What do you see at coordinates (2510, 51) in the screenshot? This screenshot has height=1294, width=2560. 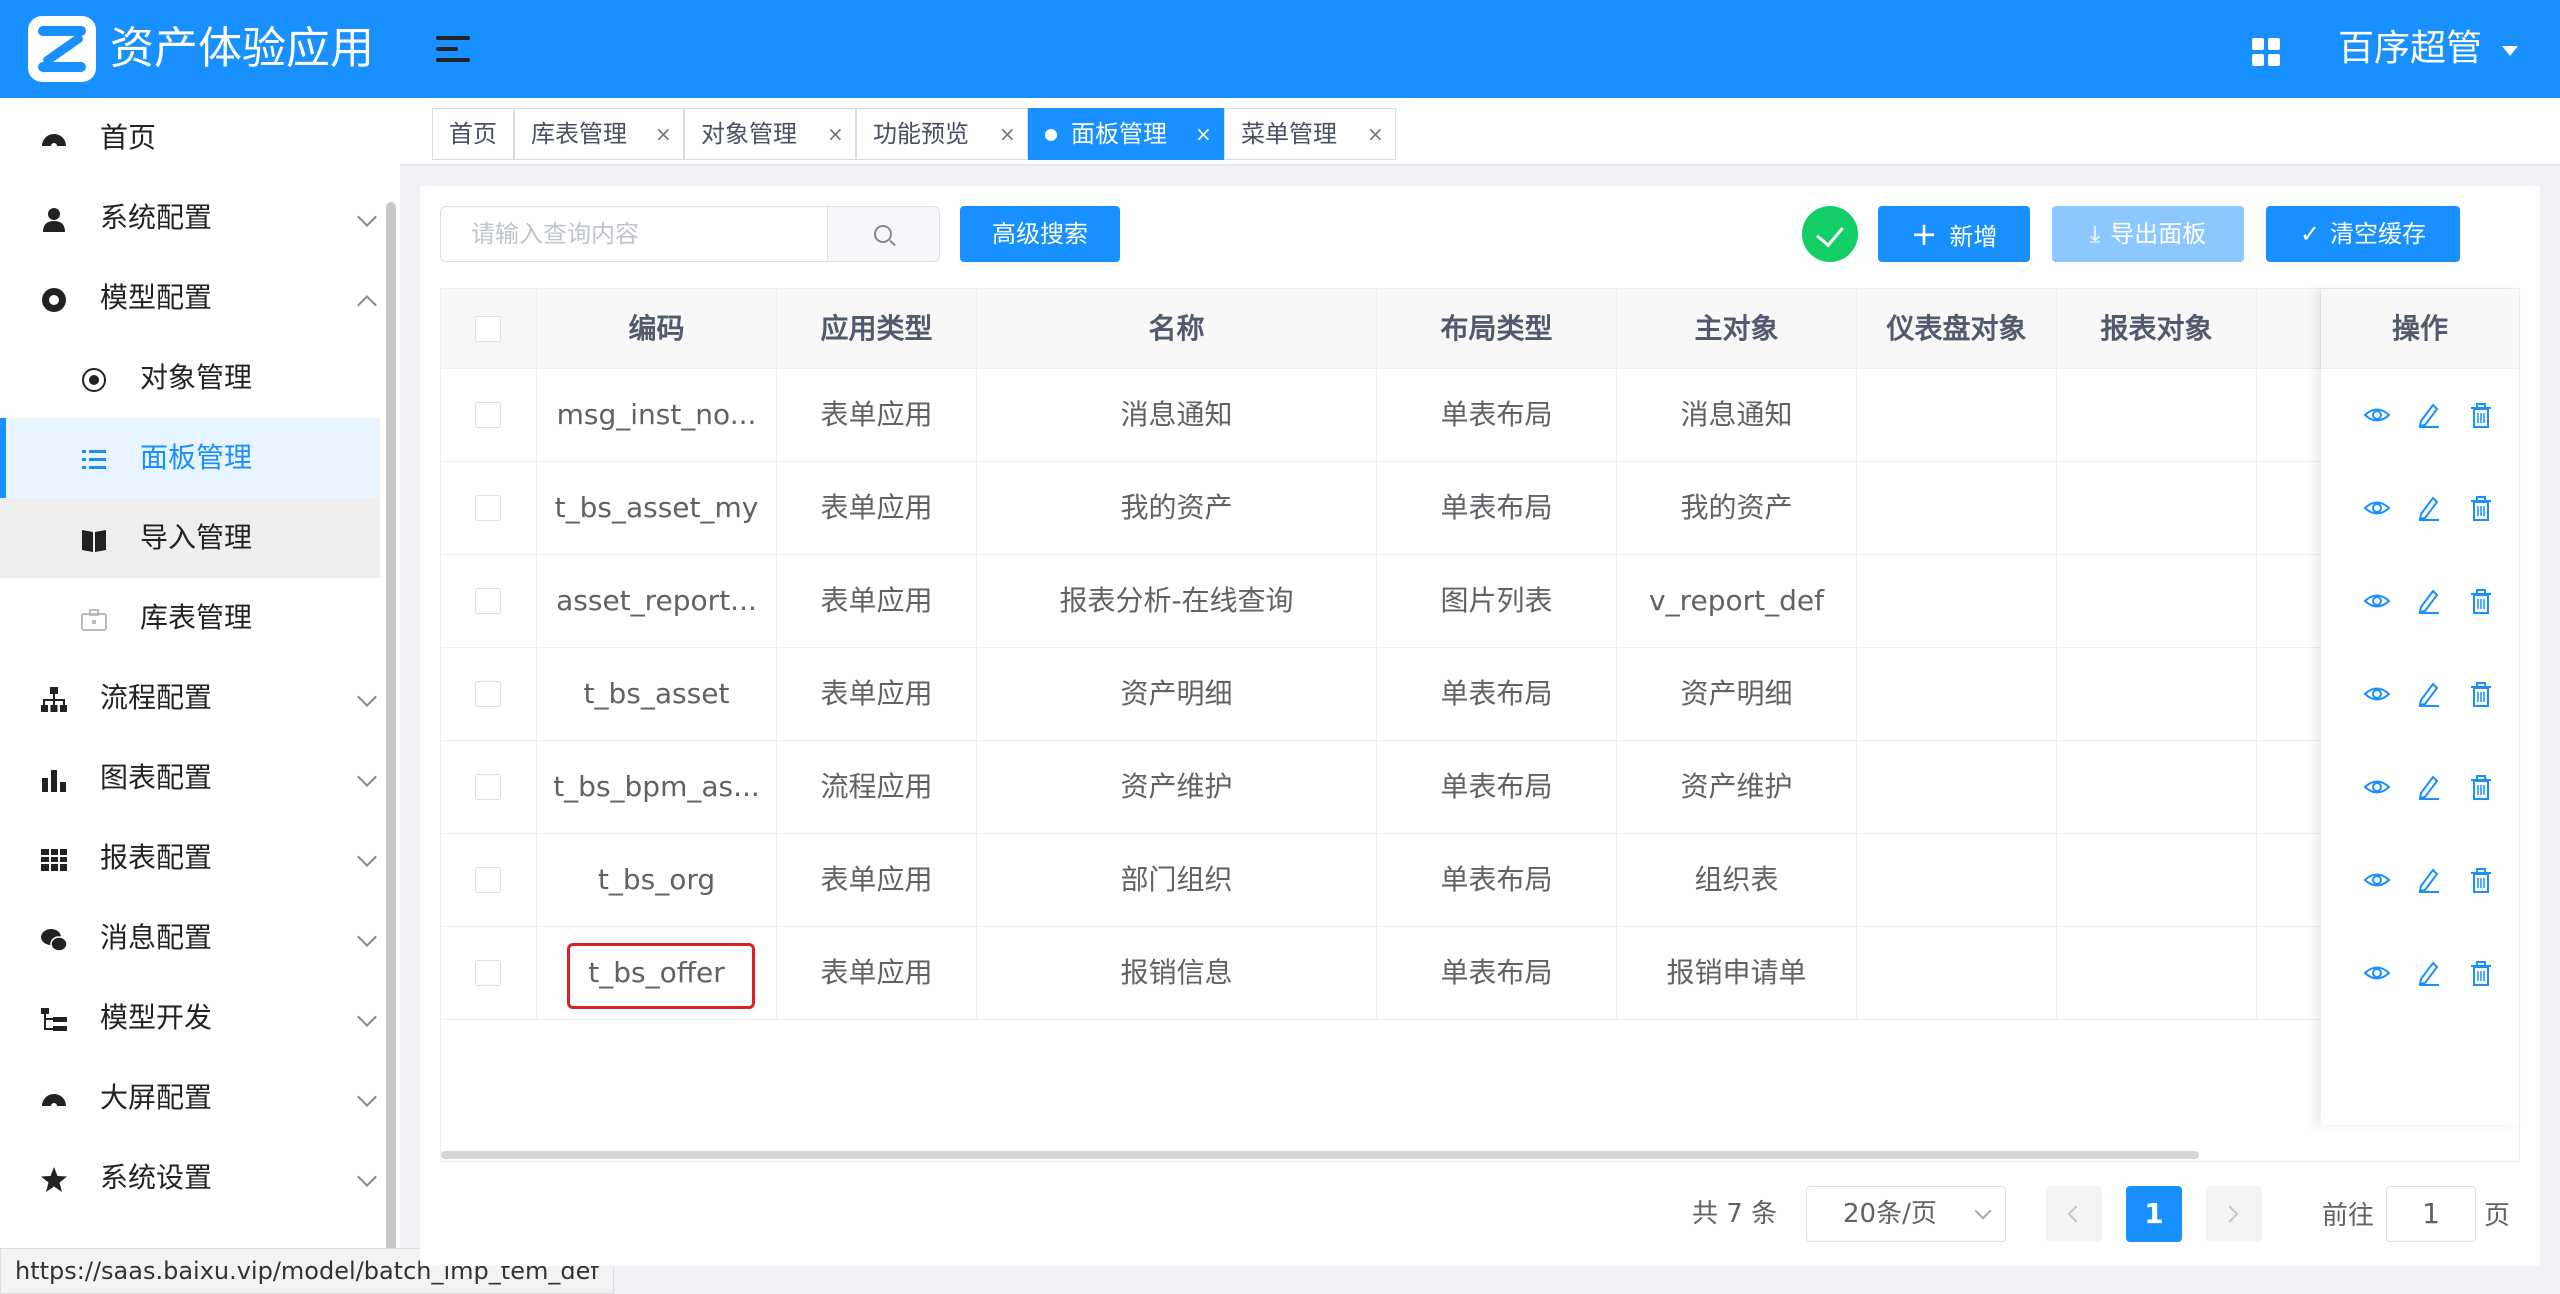 I see `caret-down-icon` at bounding box center [2510, 51].